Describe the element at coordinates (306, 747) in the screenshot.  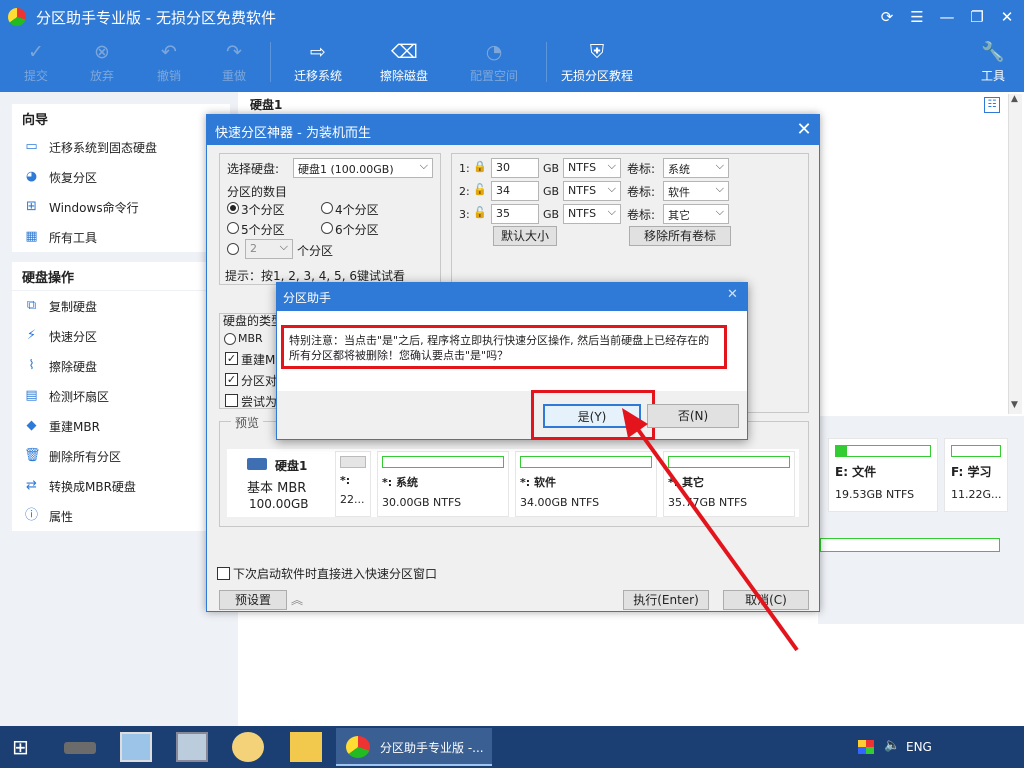
I see `folder-icon` at that location.